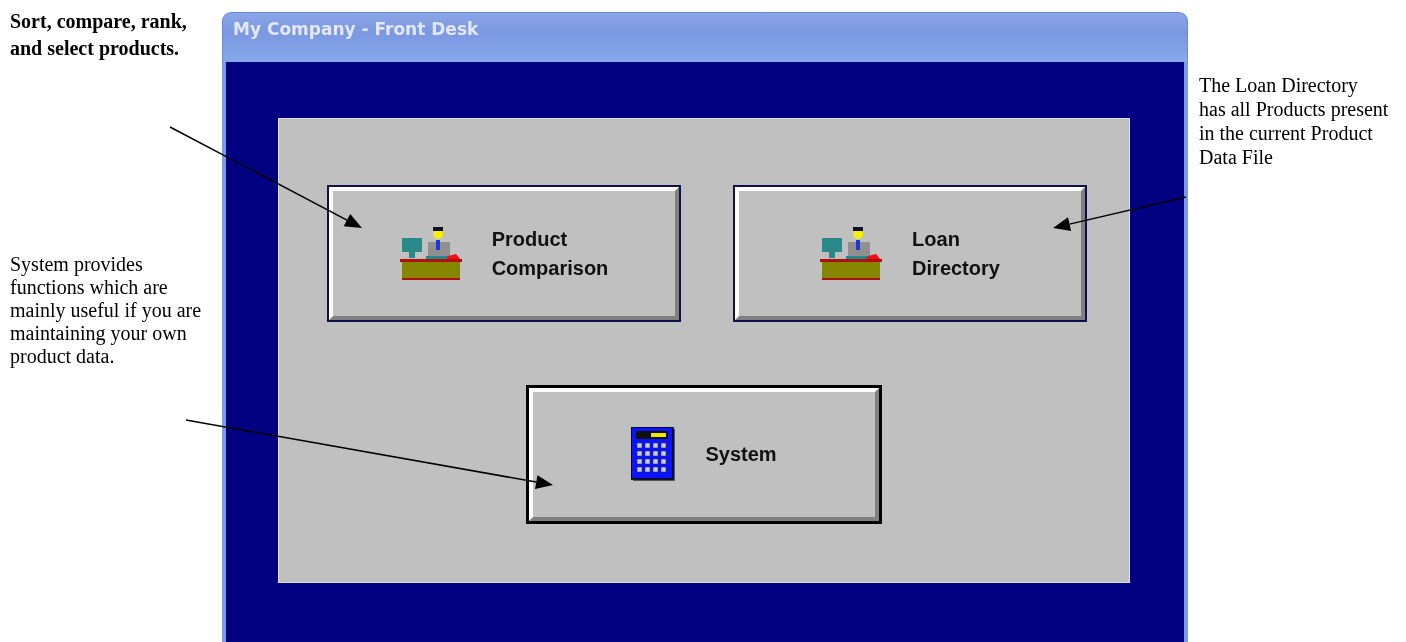 This screenshot has width=1406, height=642. What do you see at coordinates (910, 253) in the screenshot?
I see `menu-button: Loan Directory` at bounding box center [910, 253].